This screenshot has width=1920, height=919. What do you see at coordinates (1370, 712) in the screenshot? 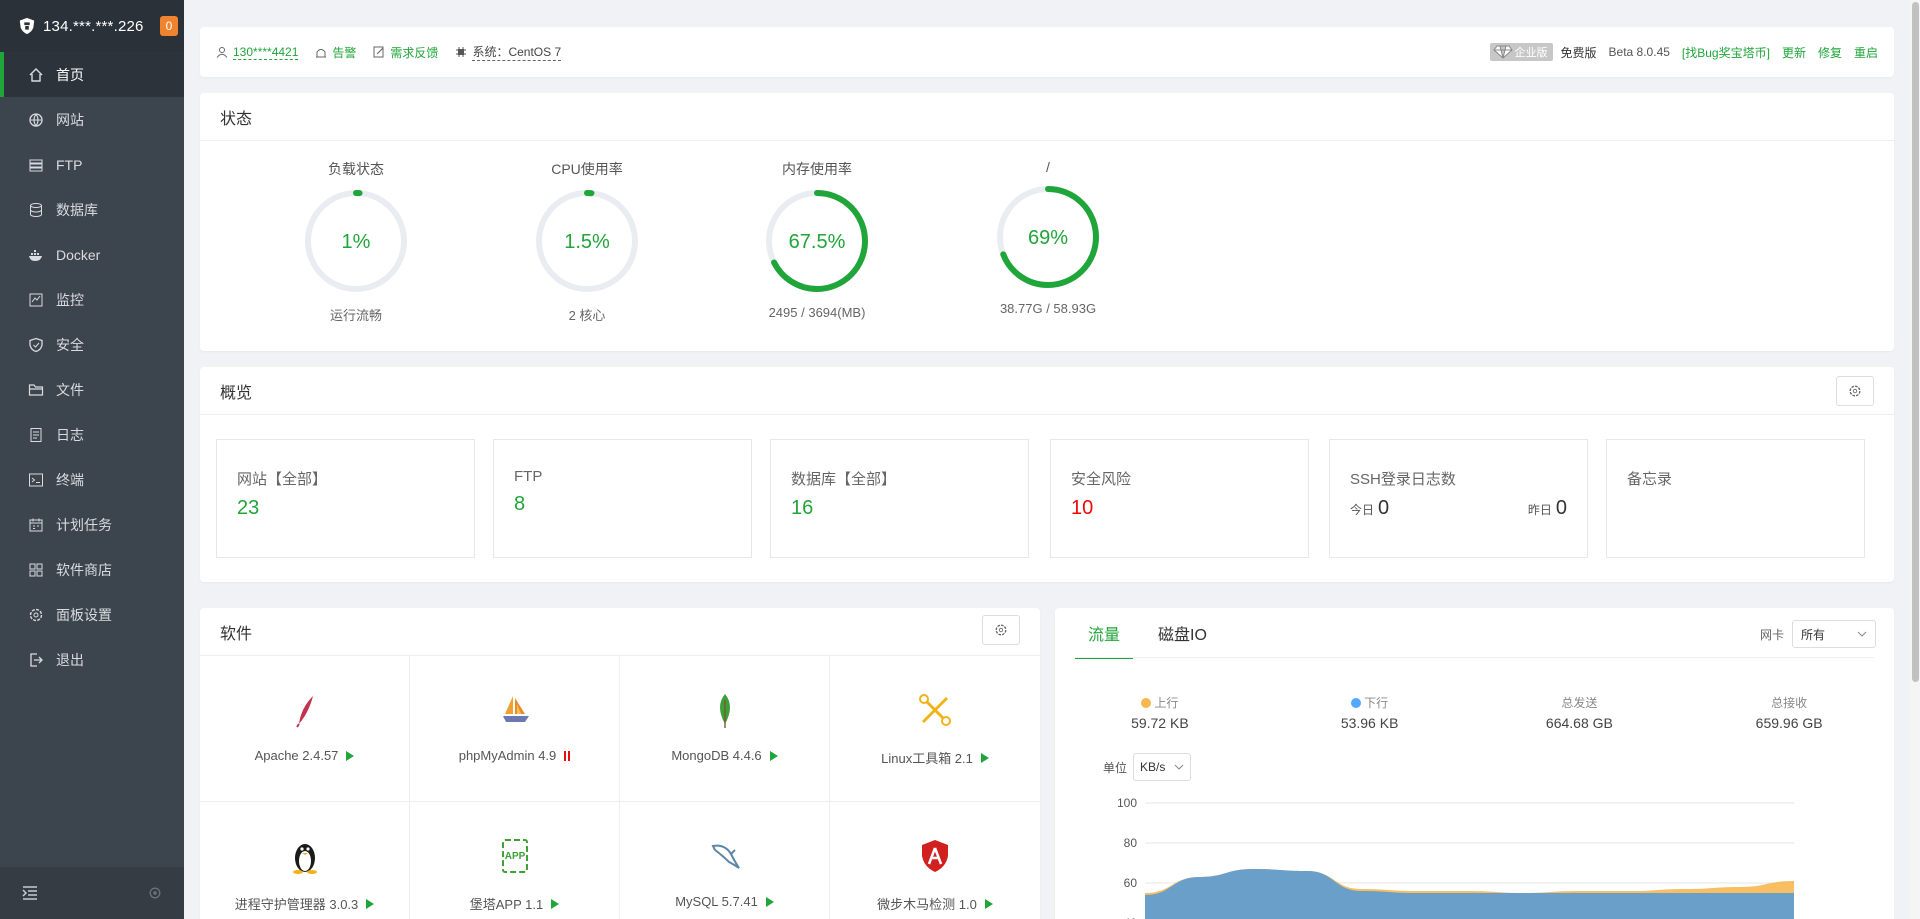
I see `traffic-stat-1: 下行 53.96 KB` at bounding box center [1370, 712].